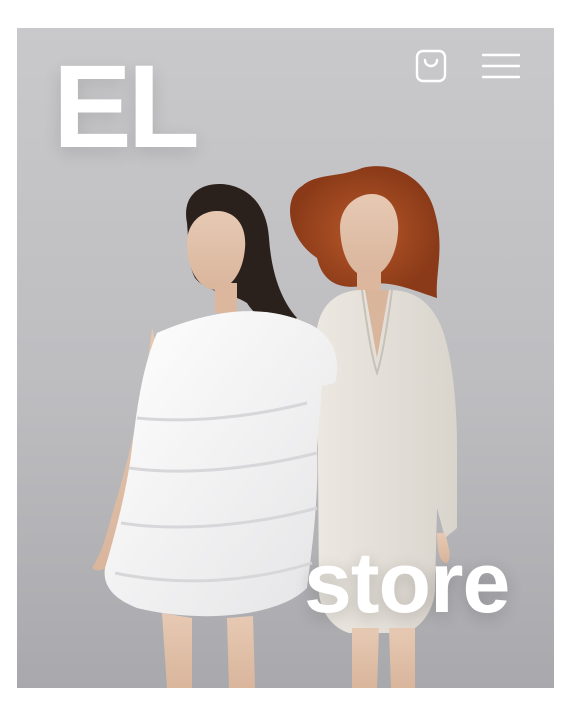  I want to click on hero-overlay-word: store, so click(407, 583).